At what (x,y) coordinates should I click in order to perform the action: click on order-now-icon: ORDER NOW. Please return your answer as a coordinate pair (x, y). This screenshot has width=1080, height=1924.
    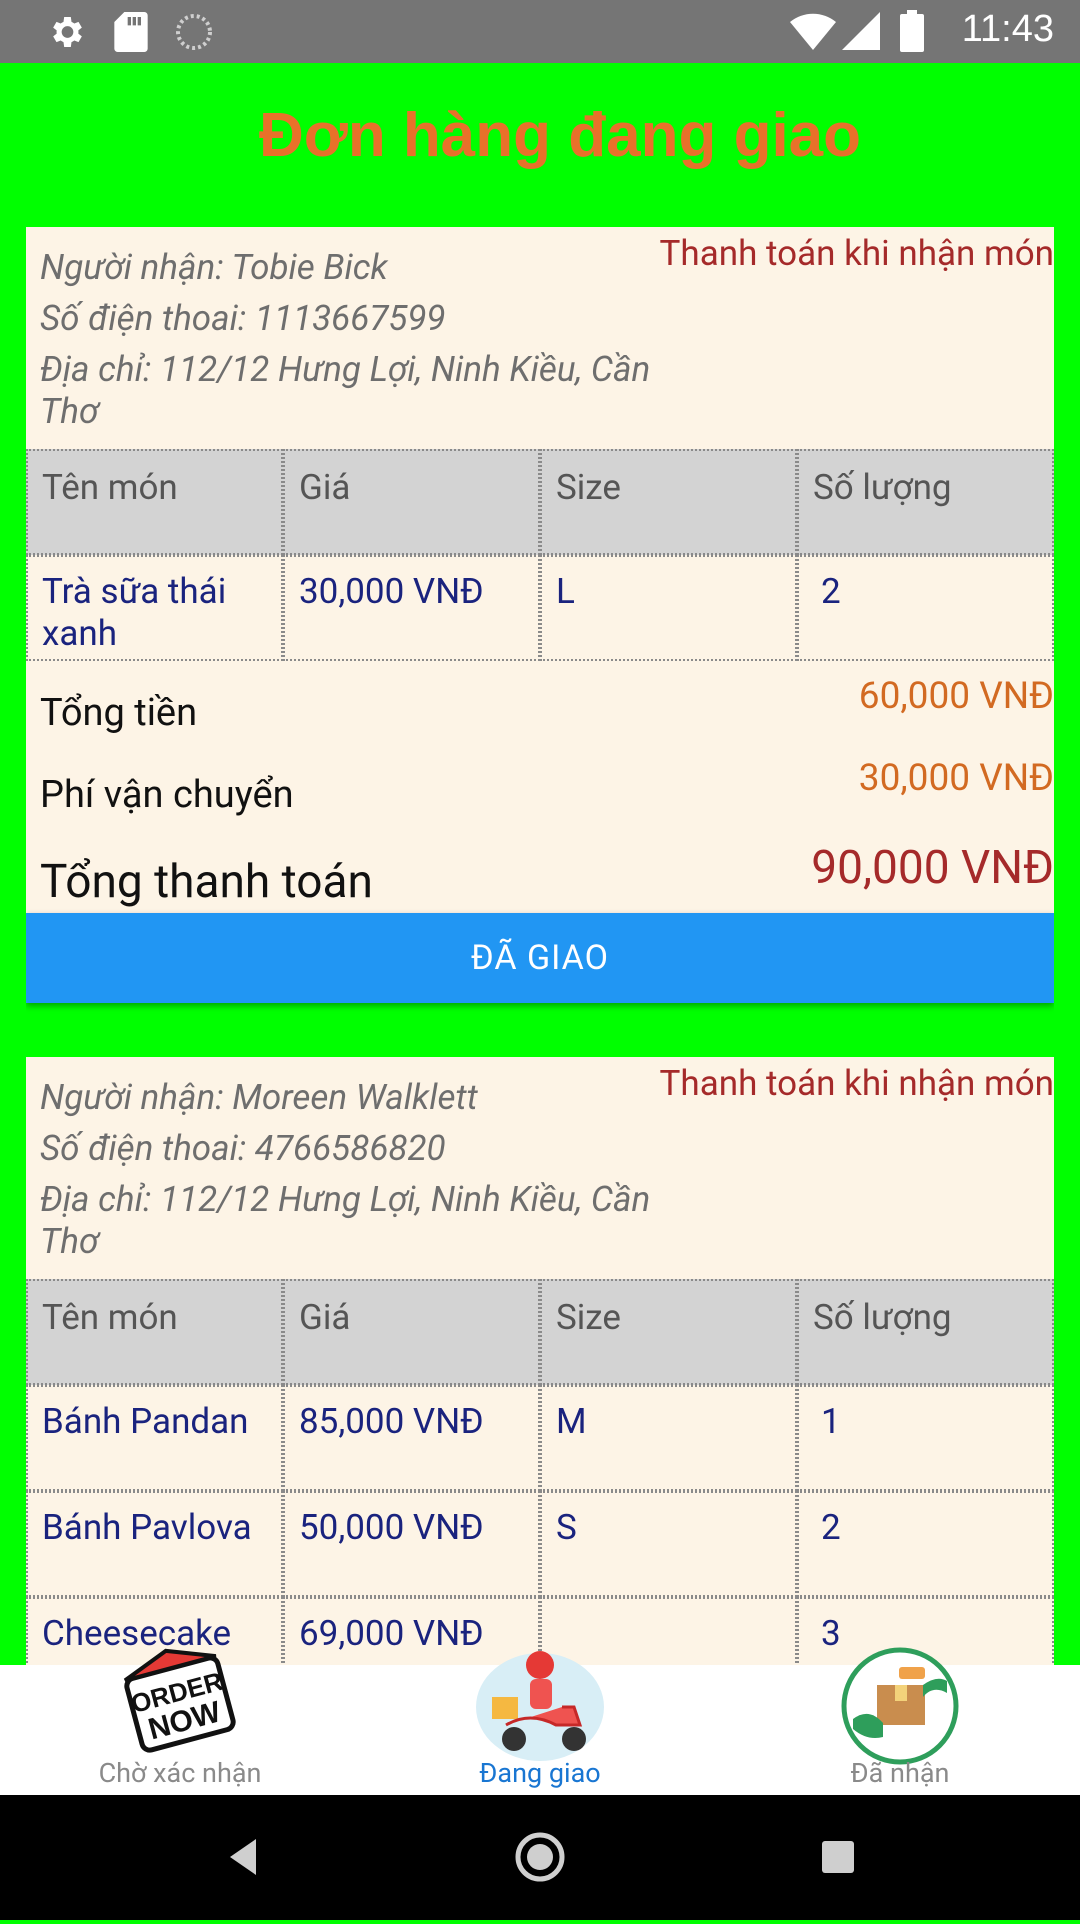
    Looking at the image, I should click on (180, 1706).